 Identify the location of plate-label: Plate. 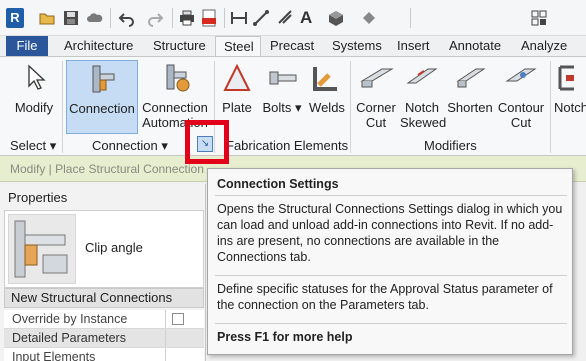
(237, 107).